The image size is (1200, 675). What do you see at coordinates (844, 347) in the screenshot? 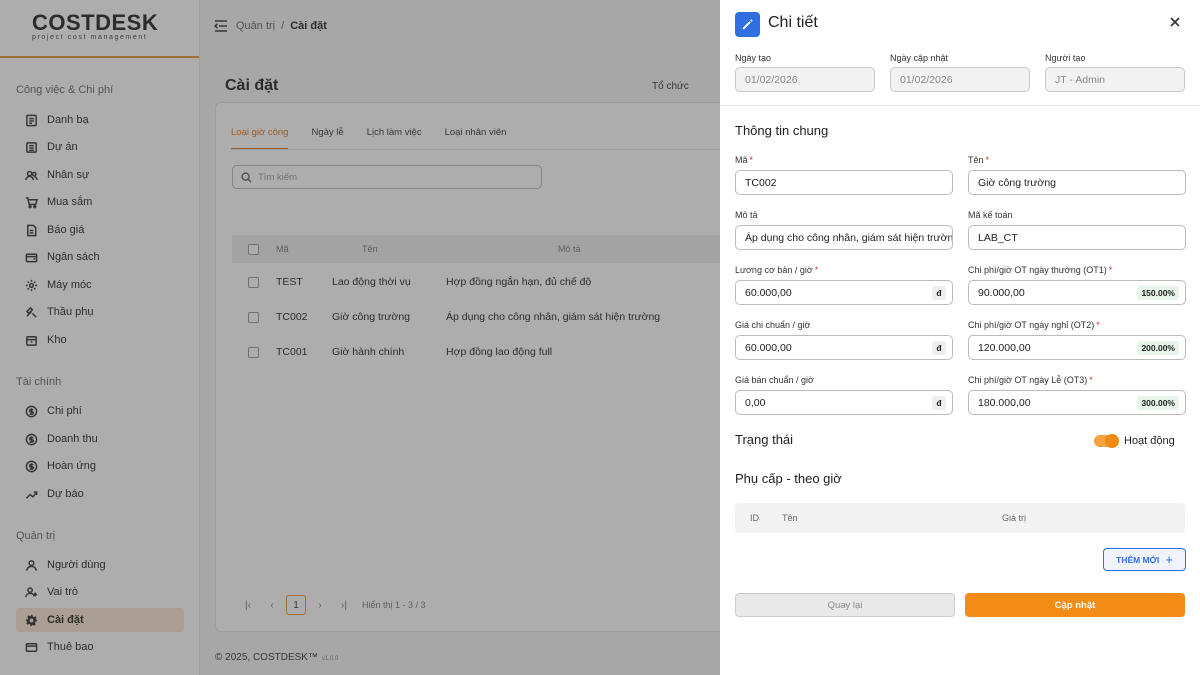
I see `cost-price-field: 60.000,00 đ` at bounding box center [844, 347].